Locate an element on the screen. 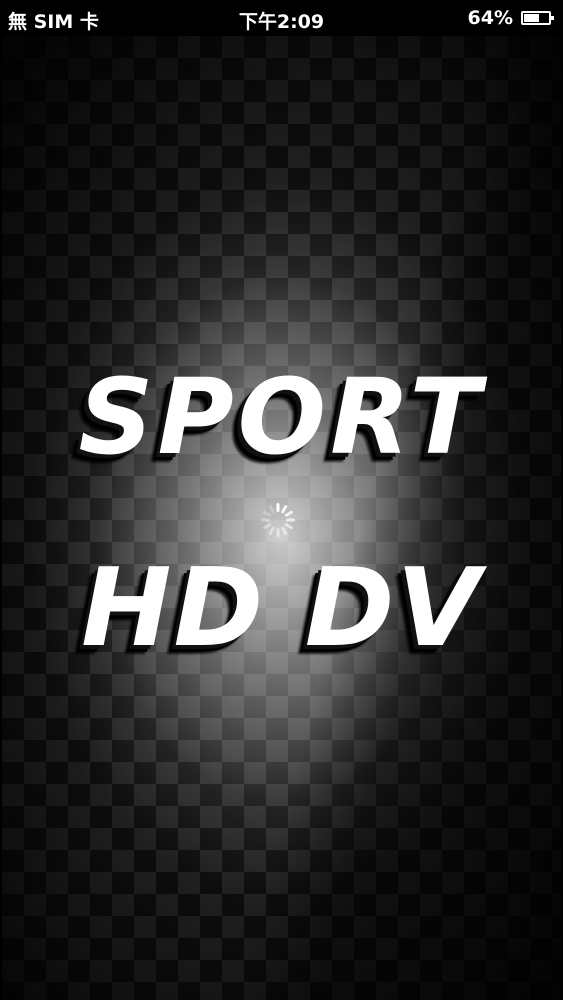 Image resolution: width=563 pixels, height=1000 pixels. battery-fill is located at coordinates (531, 18).